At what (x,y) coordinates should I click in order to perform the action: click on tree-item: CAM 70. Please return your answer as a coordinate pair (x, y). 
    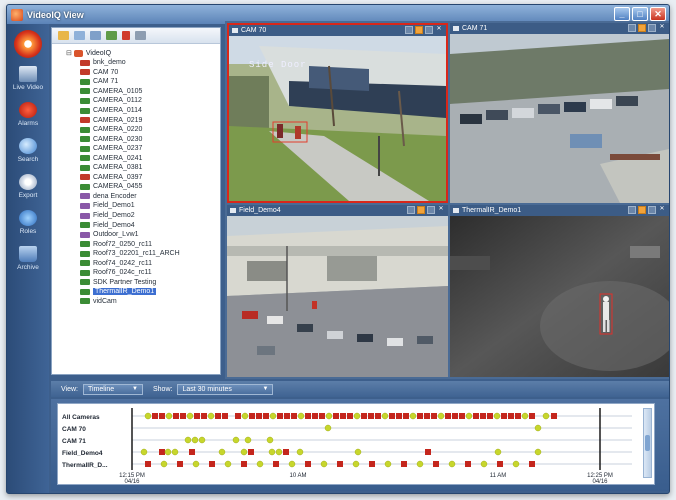
    Looking at the image, I should click on (143, 73).